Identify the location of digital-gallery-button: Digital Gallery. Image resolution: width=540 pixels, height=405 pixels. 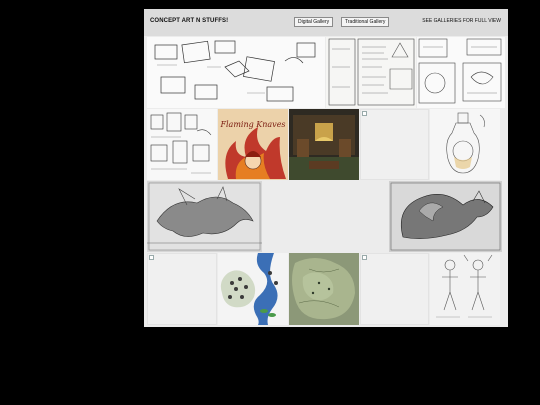
(314, 22).